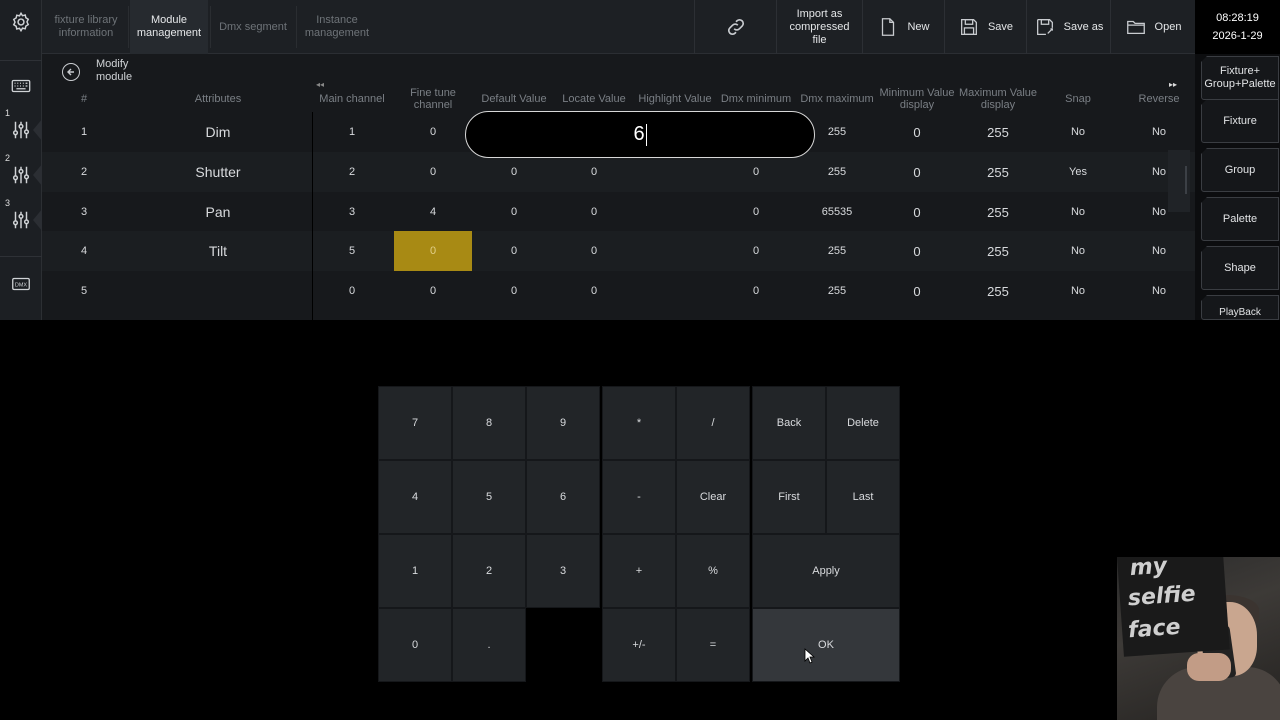 This screenshot has height=720, width=1280. I want to click on key-6: 6, so click(563, 497).